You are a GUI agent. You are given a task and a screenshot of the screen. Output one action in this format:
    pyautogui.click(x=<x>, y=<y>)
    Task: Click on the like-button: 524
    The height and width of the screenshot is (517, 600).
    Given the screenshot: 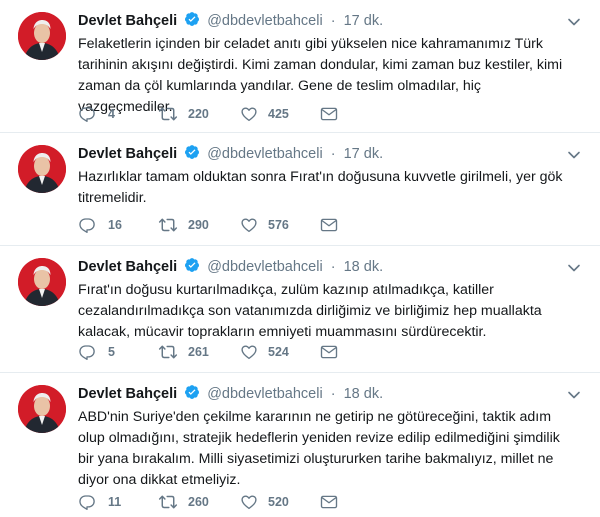 What is the action you would take?
    pyautogui.click(x=280, y=352)
    